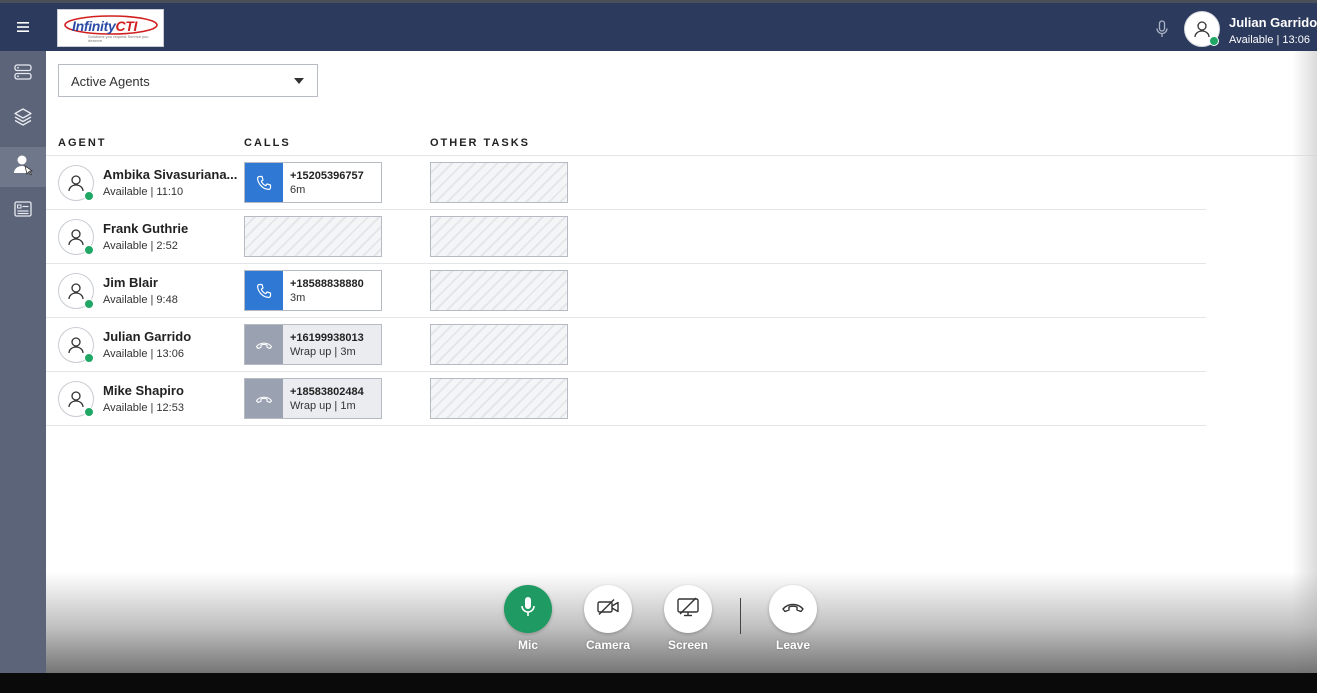 The width and height of the screenshot is (1317, 693). Describe the element at coordinates (480, 143) in the screenshot. I see `column-header-other-tasks: OTHER TASKS` at that location.